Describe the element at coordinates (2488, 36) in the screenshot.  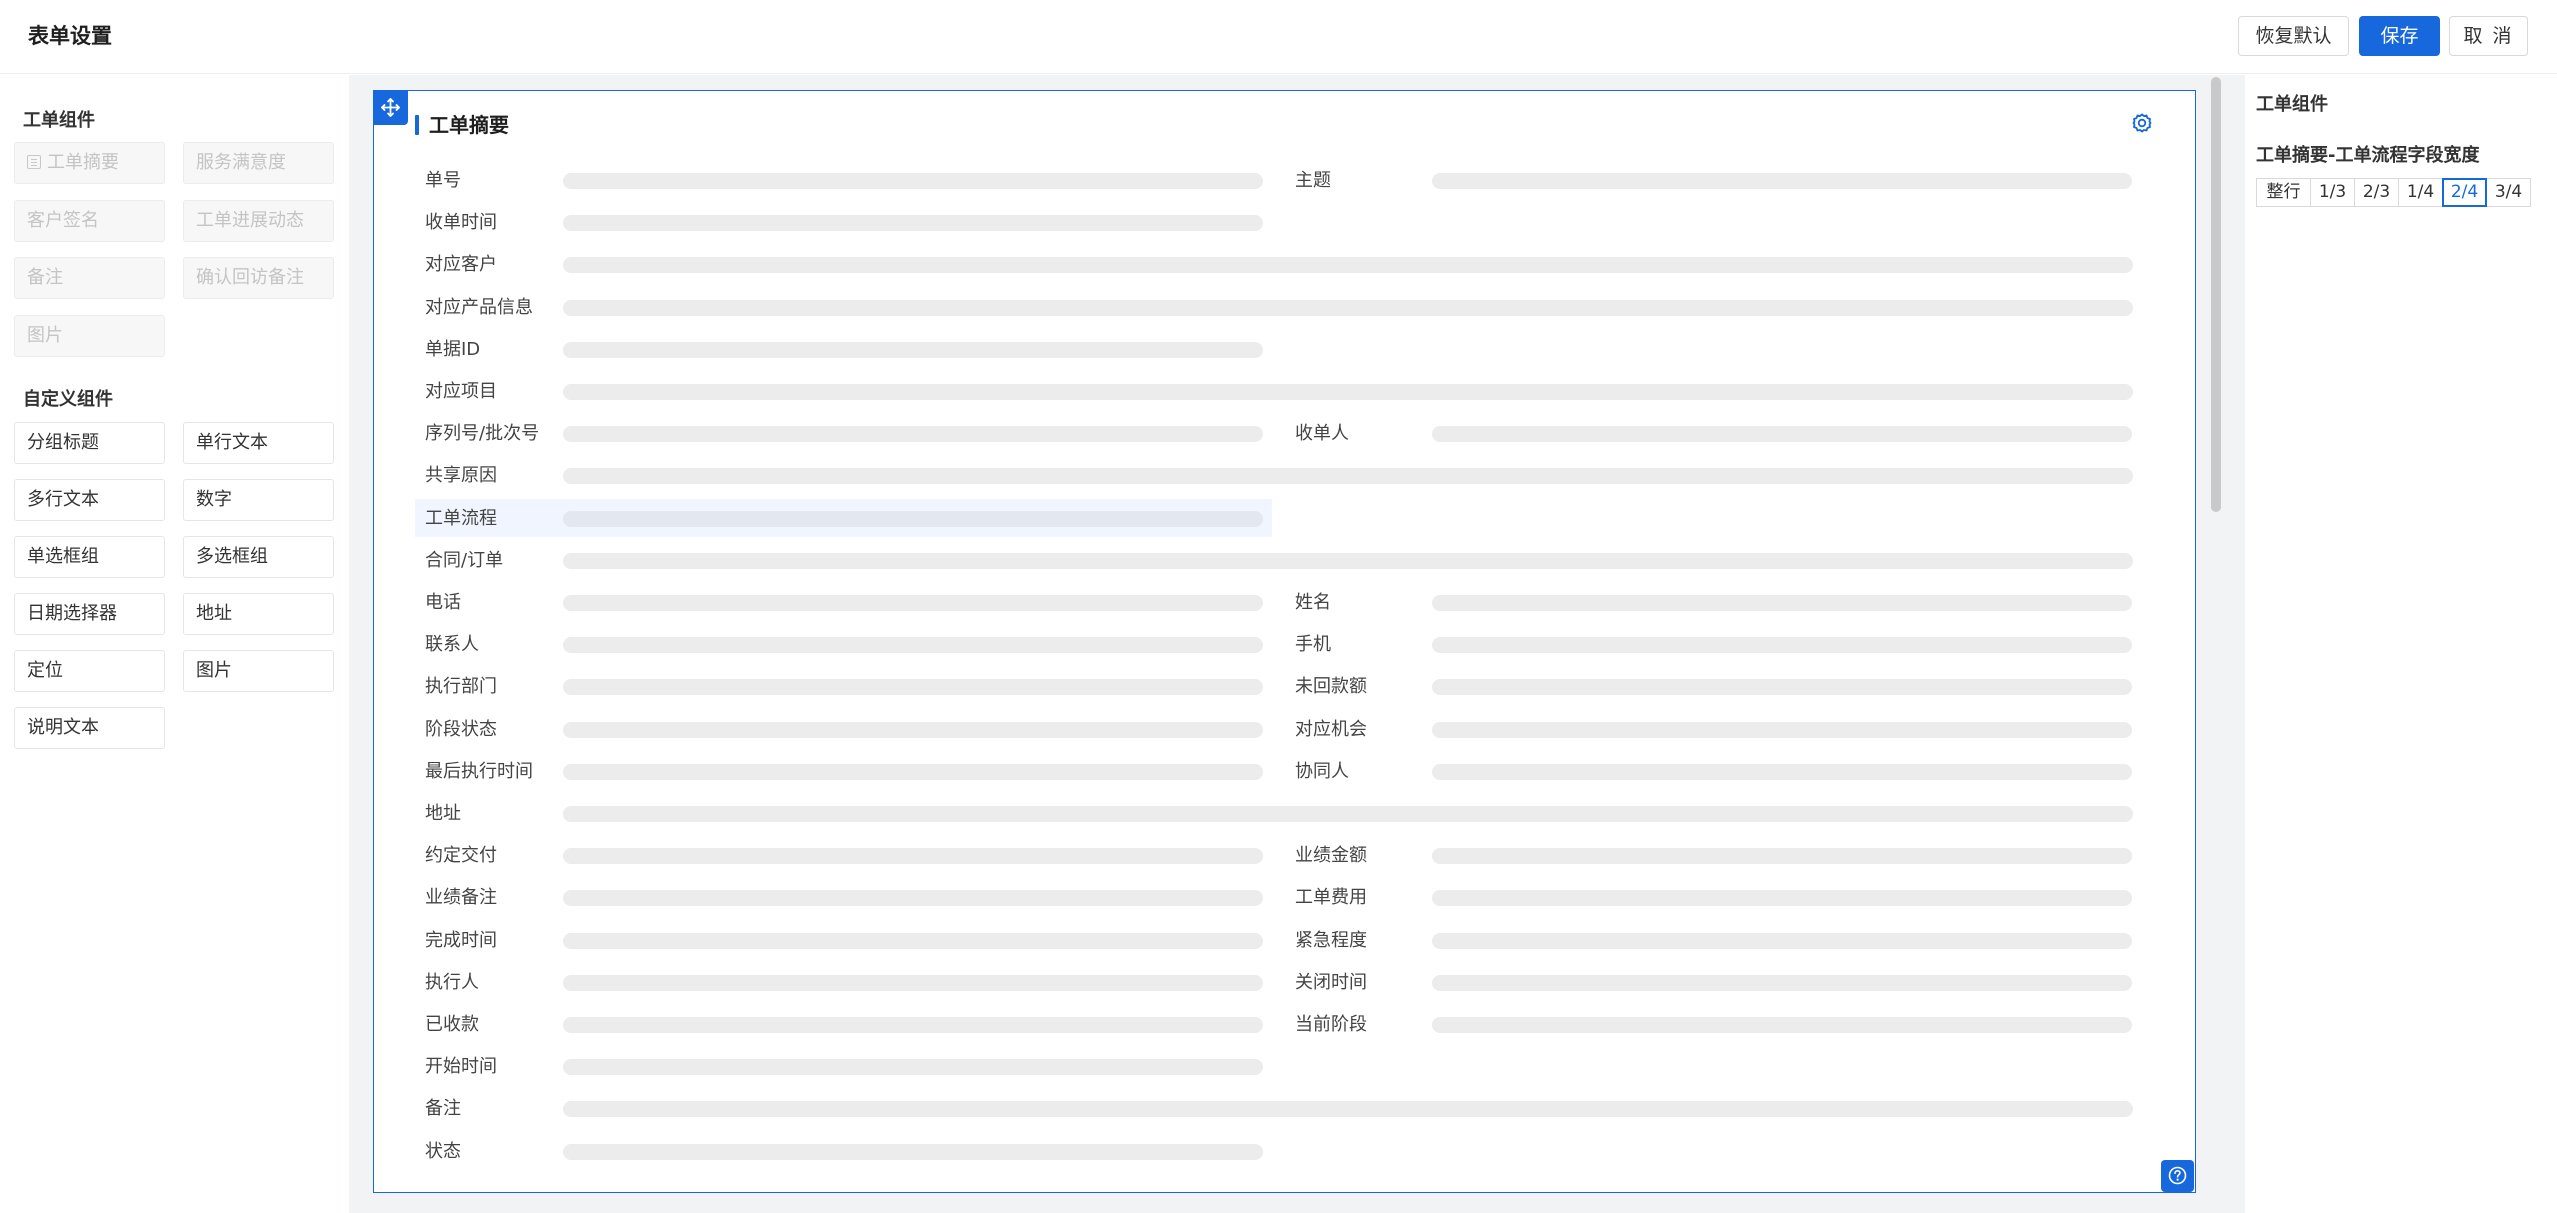
I see `cancel-button: 取 消` at that location.